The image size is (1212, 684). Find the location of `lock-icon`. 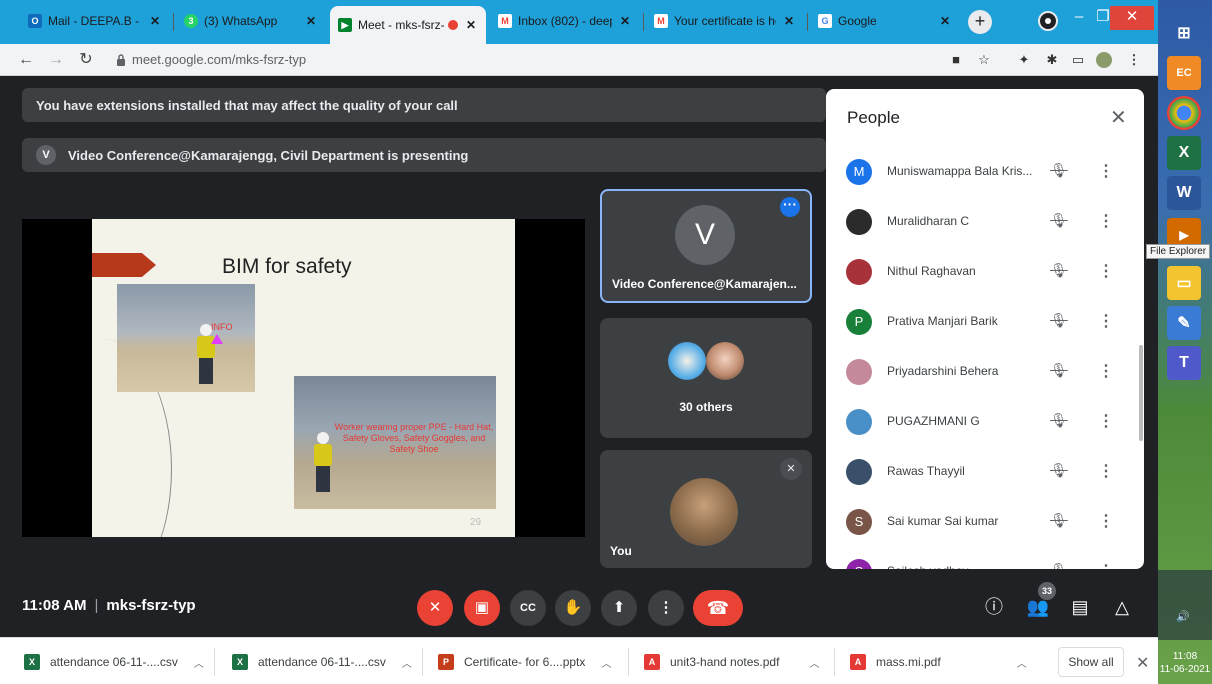

lock-icon is located at coordinates (121, 60).